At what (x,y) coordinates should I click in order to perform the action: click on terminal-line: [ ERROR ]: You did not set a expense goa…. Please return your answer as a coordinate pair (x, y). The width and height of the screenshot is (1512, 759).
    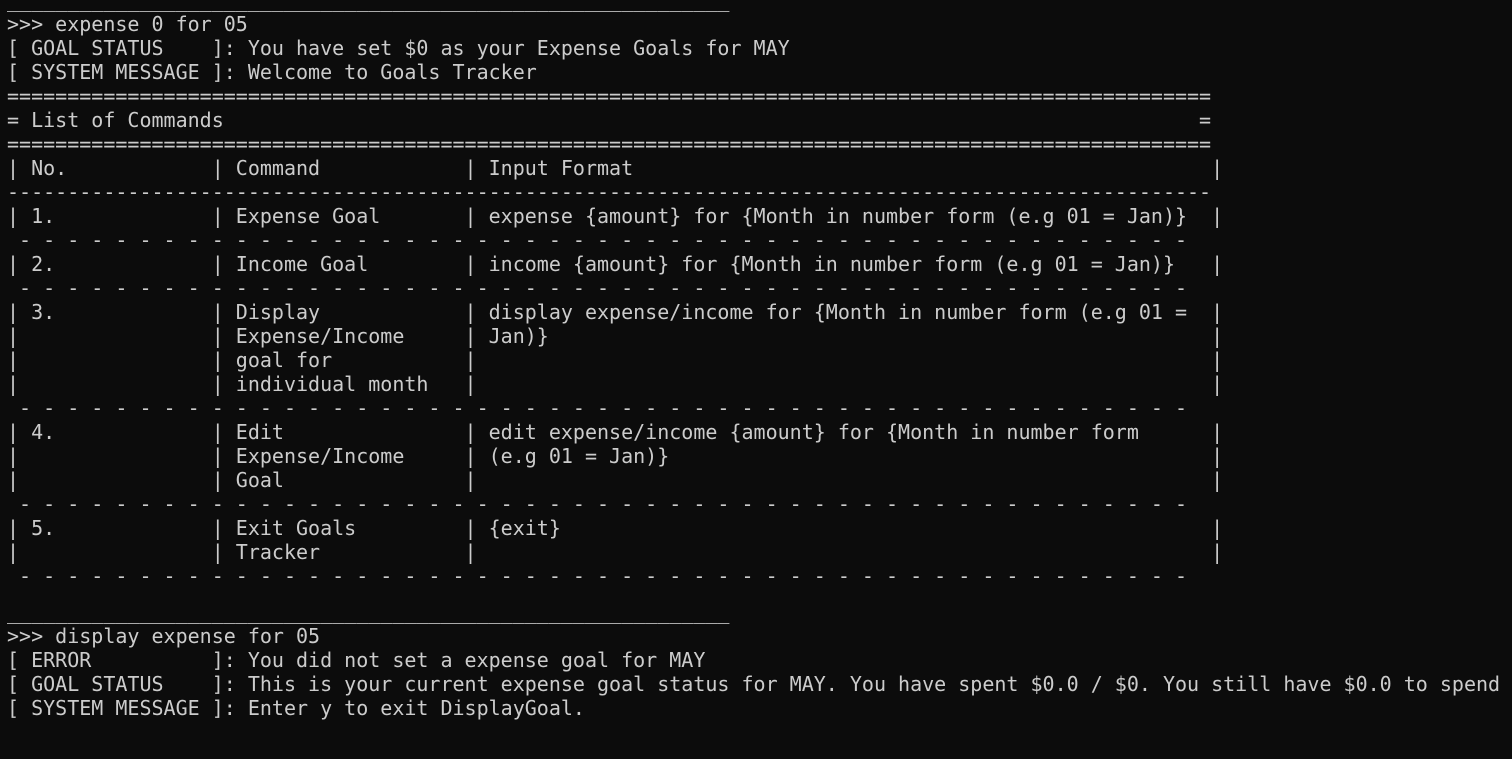
    Looking at the image, I should click on (356, 660).